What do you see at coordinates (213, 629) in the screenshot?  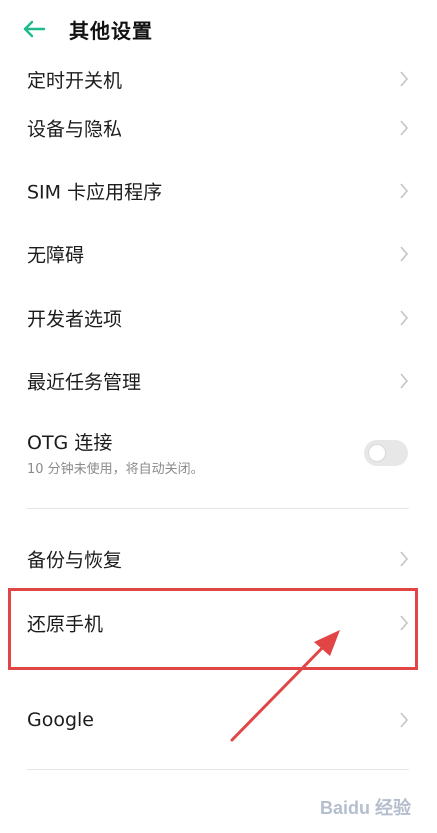 I see `highlight-box` at bounding box center [213, 629].